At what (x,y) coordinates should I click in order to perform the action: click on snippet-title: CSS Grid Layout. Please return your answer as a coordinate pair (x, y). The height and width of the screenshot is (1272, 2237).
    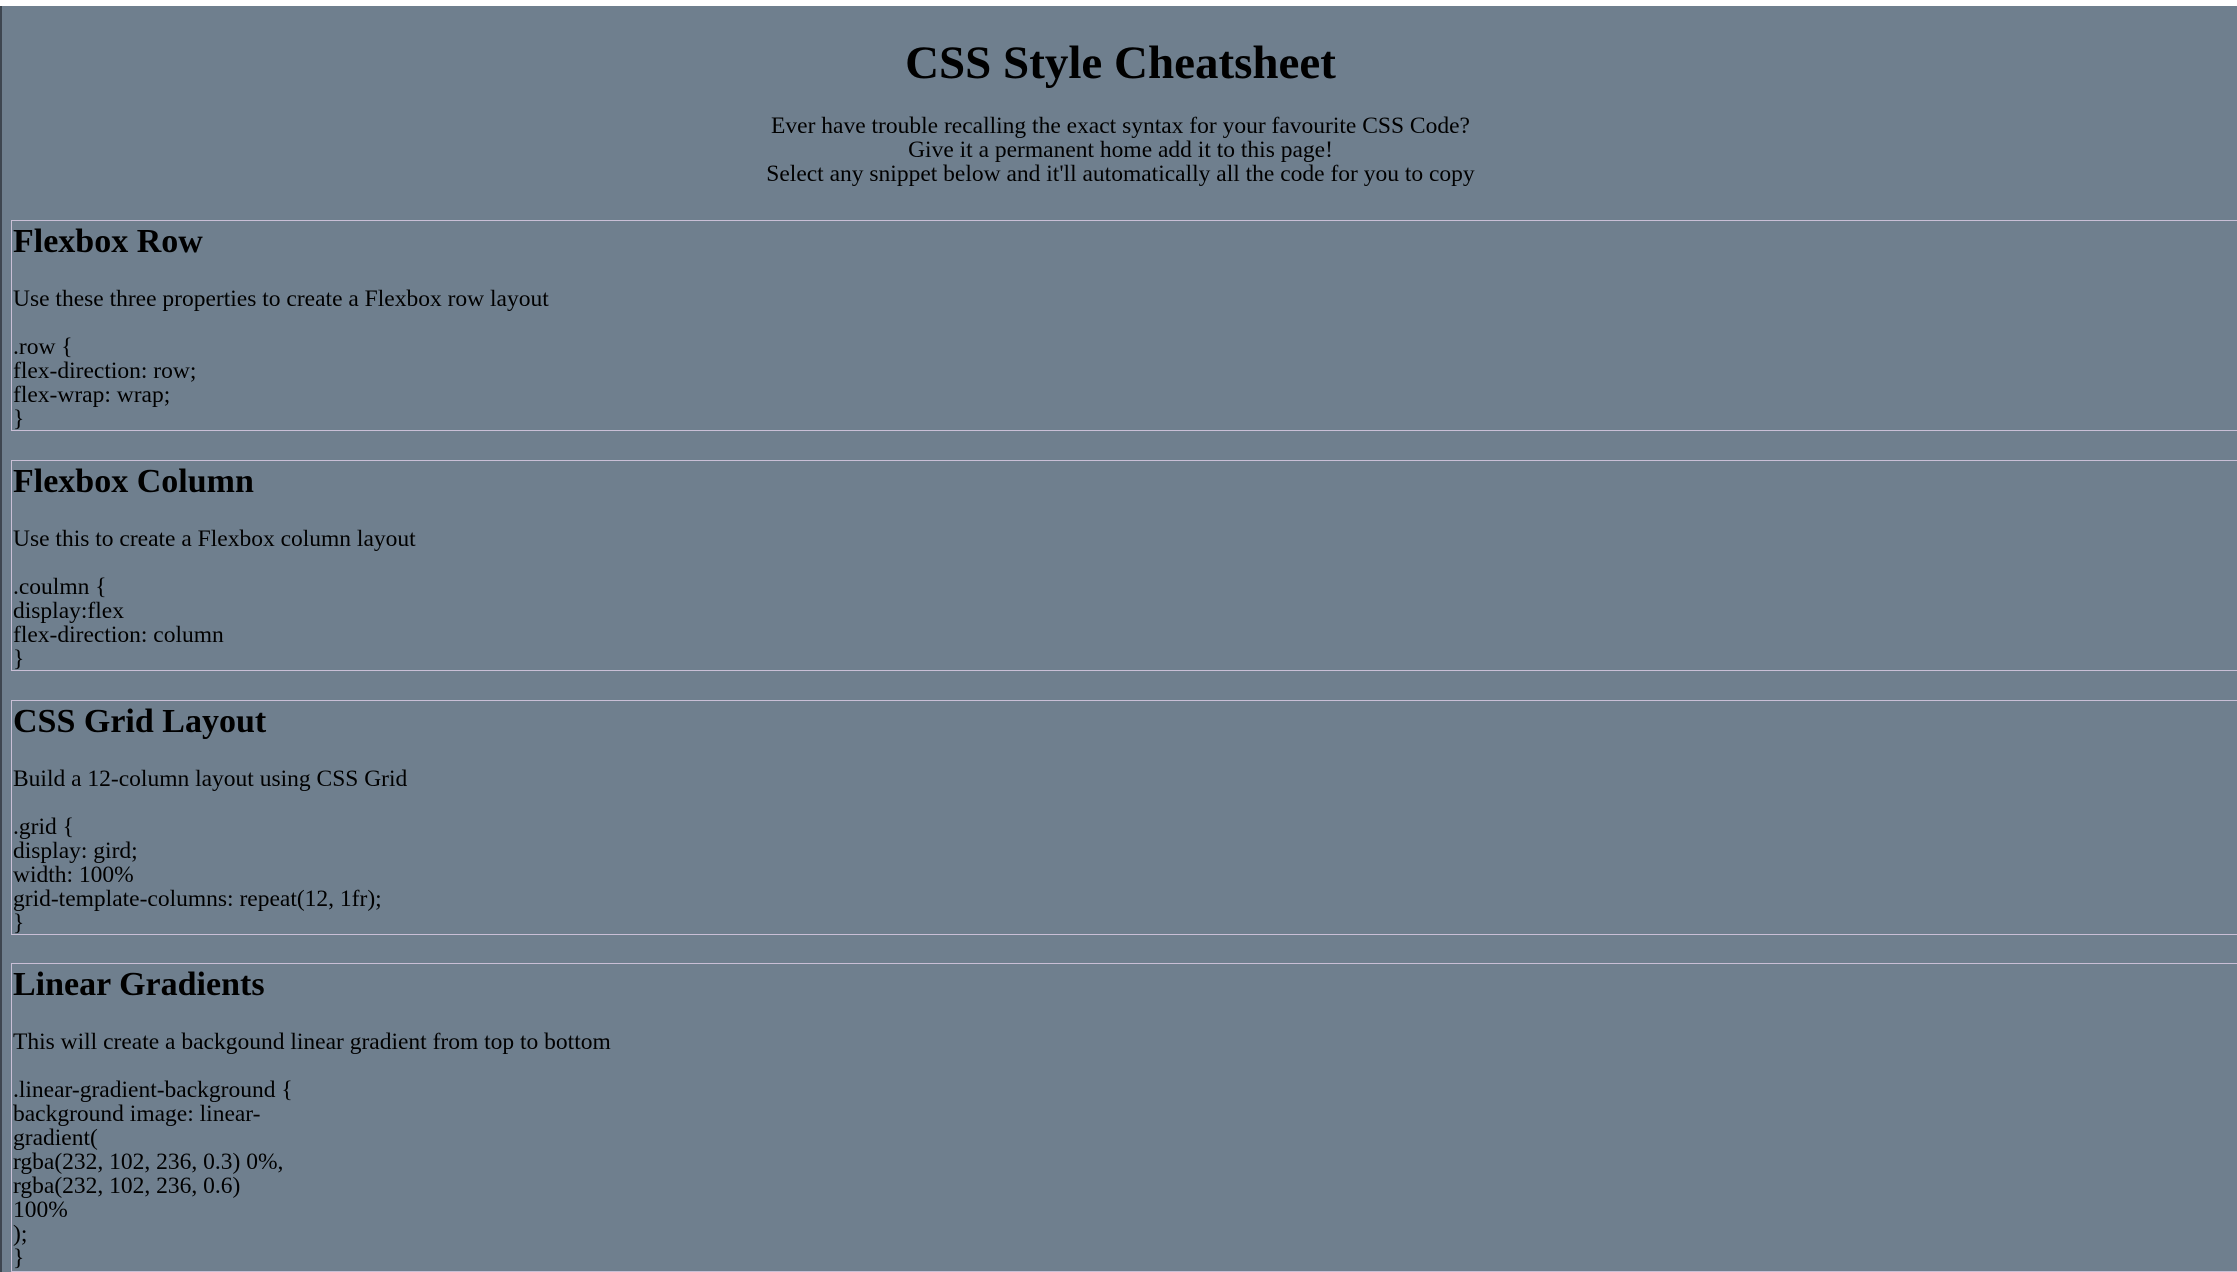
    Looking at the image, I should click on (140, 721).